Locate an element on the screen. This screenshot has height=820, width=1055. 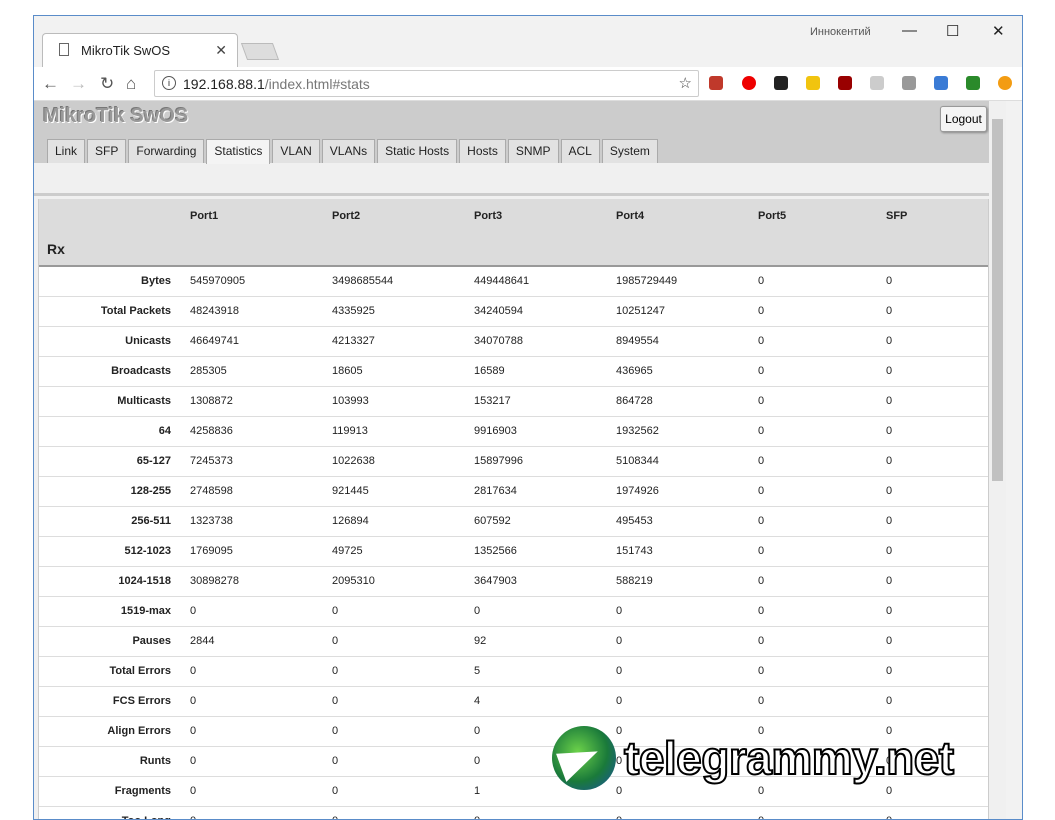
row-label: Total Packets is located at coordinates (114, 311).